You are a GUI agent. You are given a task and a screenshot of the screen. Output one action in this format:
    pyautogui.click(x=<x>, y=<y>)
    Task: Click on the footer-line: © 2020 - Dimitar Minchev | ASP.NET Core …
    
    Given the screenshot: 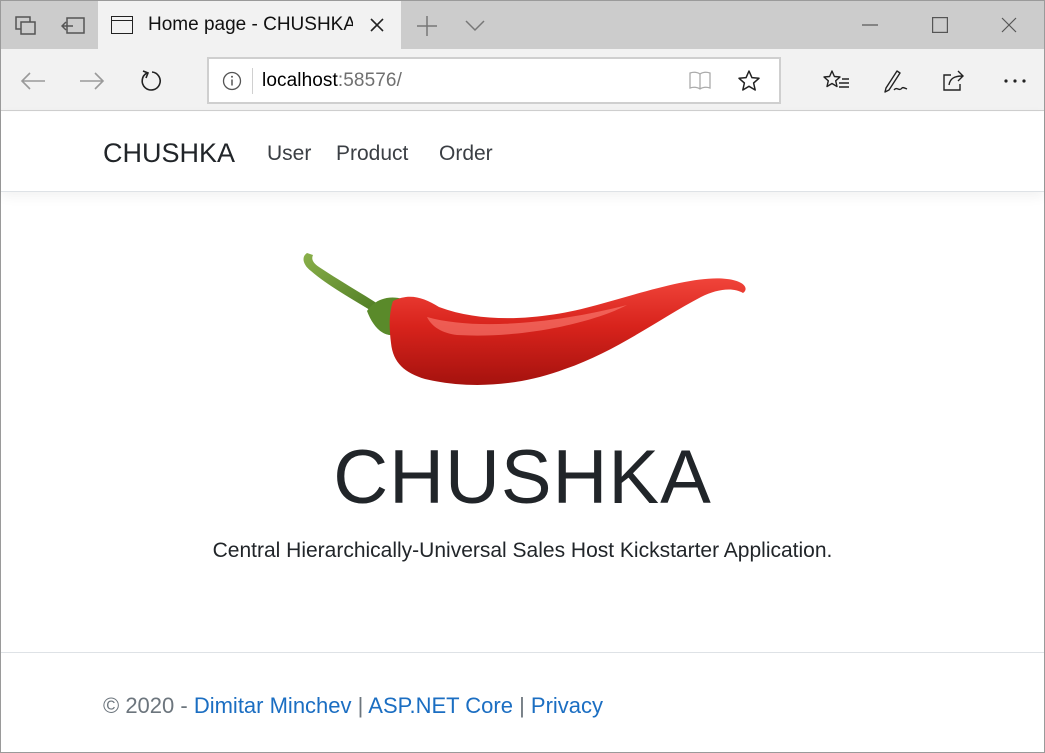 What is the action you would take?
    pyautogui.click(x=353, y=706)
    